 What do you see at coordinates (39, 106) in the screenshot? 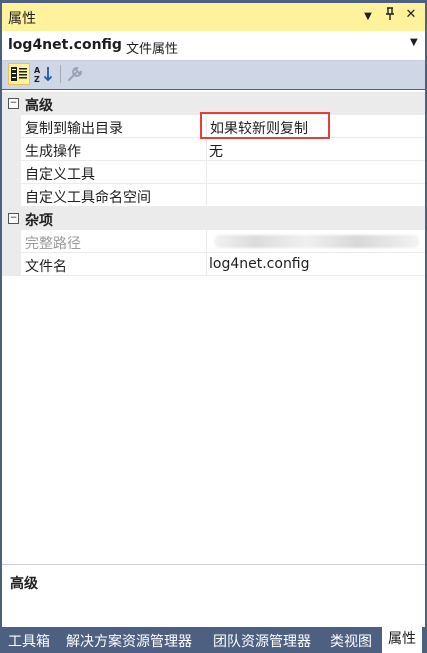
I see `category-label: 高级` at bounding box center [39, 106].